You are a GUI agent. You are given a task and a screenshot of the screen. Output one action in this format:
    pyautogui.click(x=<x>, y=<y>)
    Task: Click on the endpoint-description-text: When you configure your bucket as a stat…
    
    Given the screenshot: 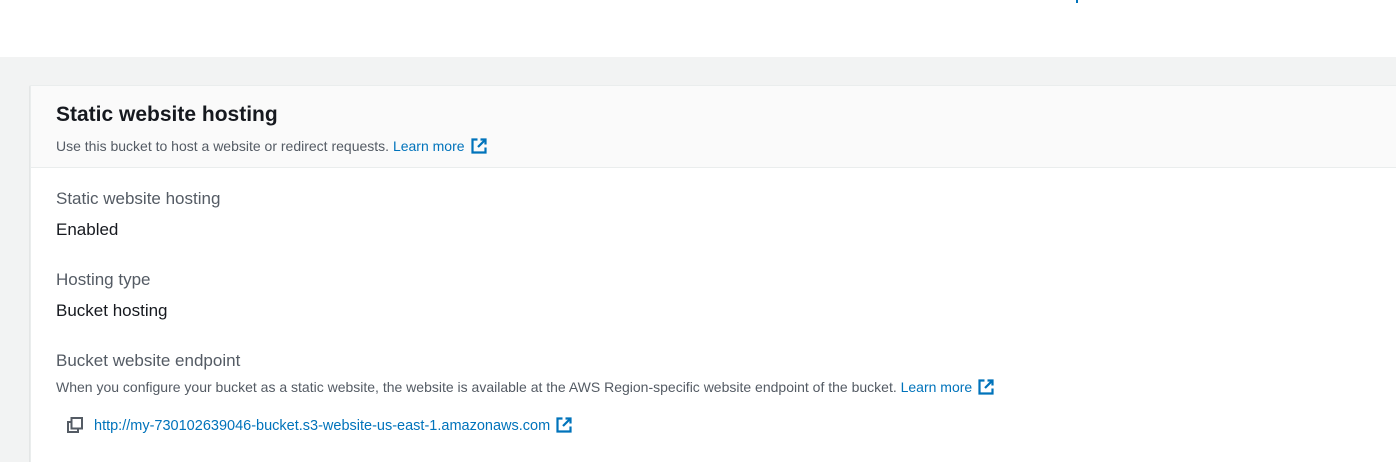 What is the action you would take?
    pyautogui.click(x=476, y=387)
    